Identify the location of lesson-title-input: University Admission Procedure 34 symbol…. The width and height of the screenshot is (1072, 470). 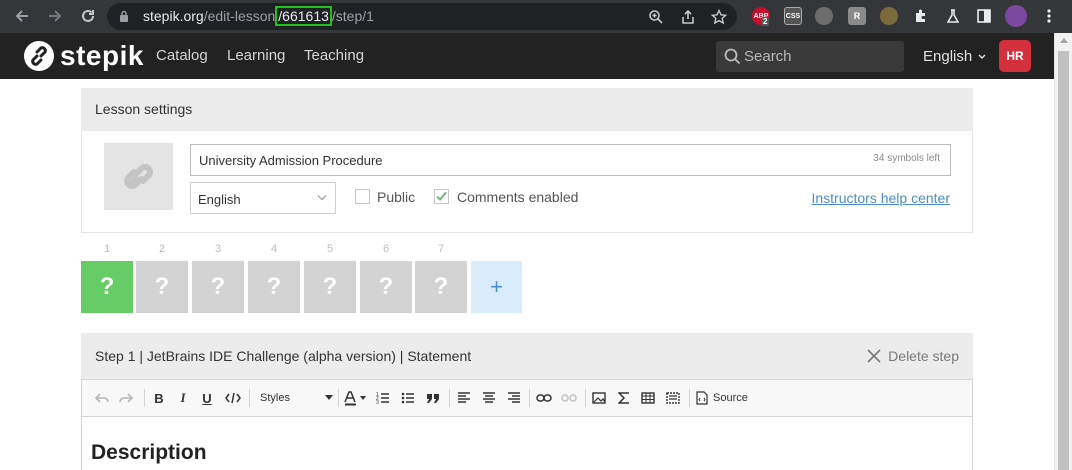
(570, 160).